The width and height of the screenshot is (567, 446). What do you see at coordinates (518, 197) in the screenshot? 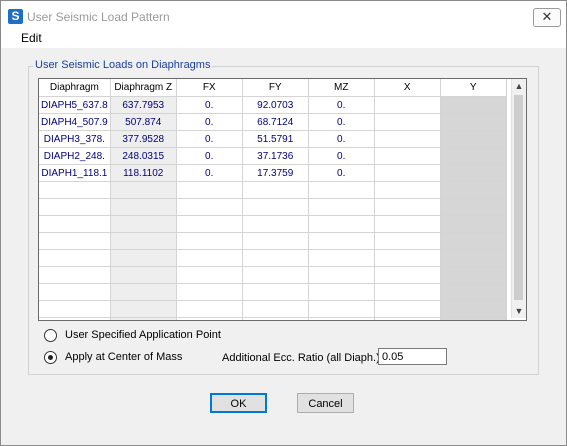
I see `scroll-thumb` at bounding box center [518, 197].